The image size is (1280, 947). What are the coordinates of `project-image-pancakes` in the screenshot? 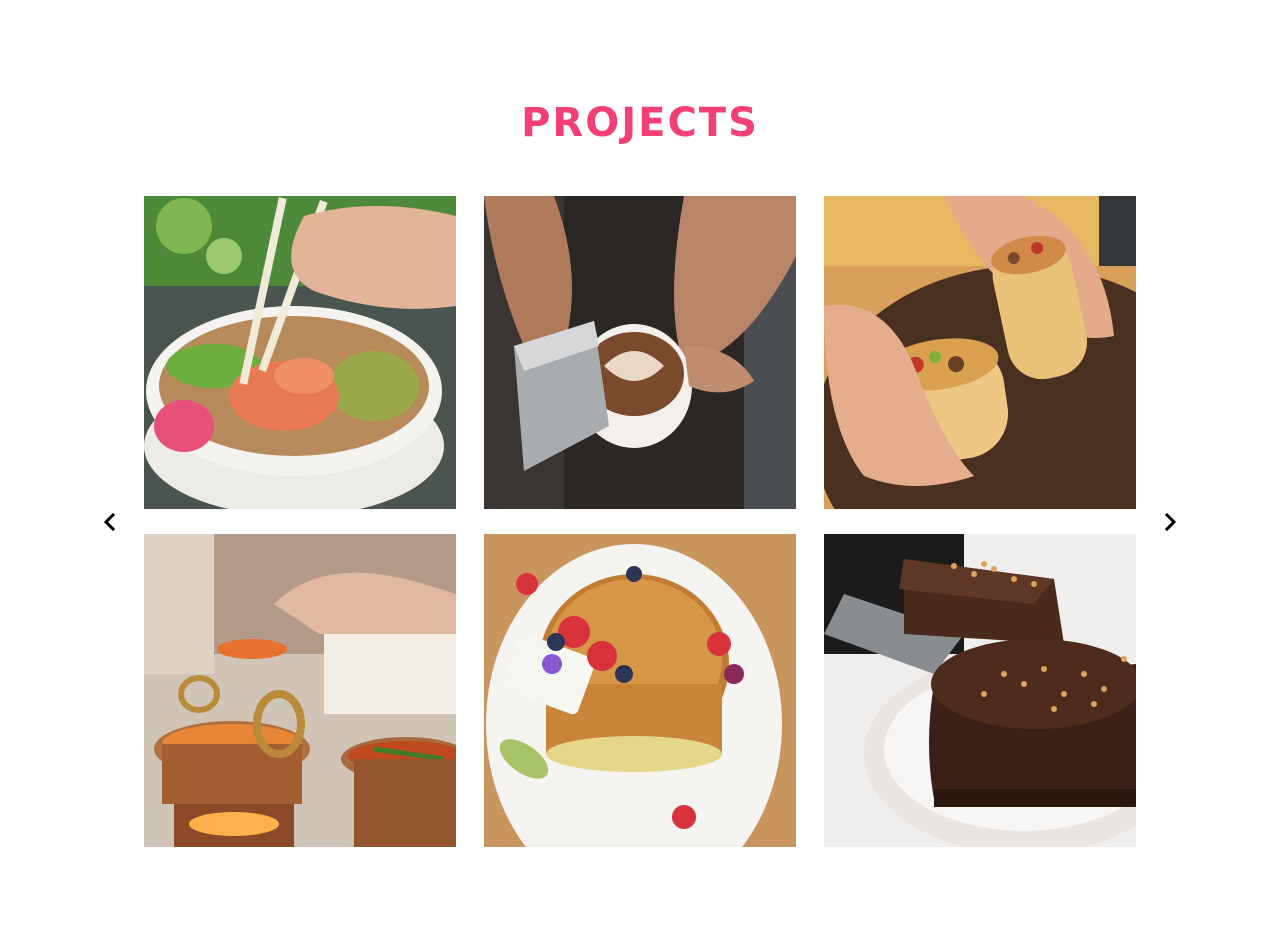 It's located at (640, 690).